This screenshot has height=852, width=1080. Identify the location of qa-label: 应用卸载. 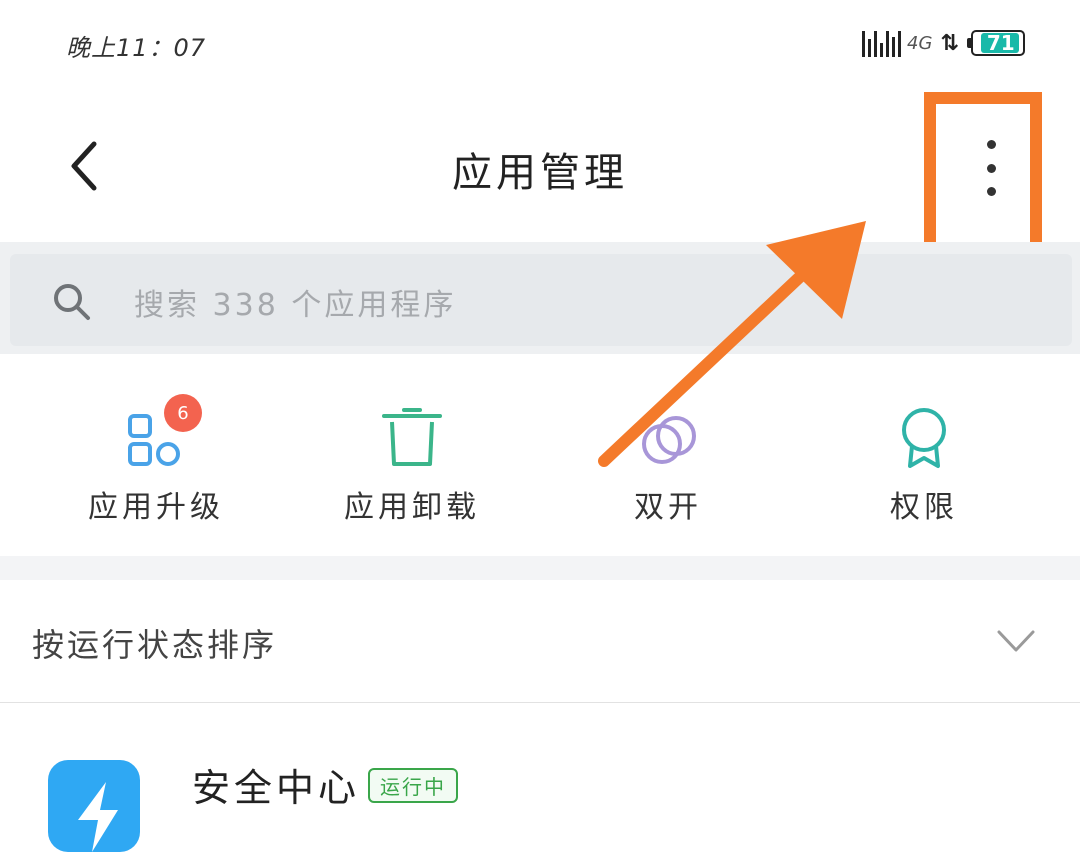
(412, 507).